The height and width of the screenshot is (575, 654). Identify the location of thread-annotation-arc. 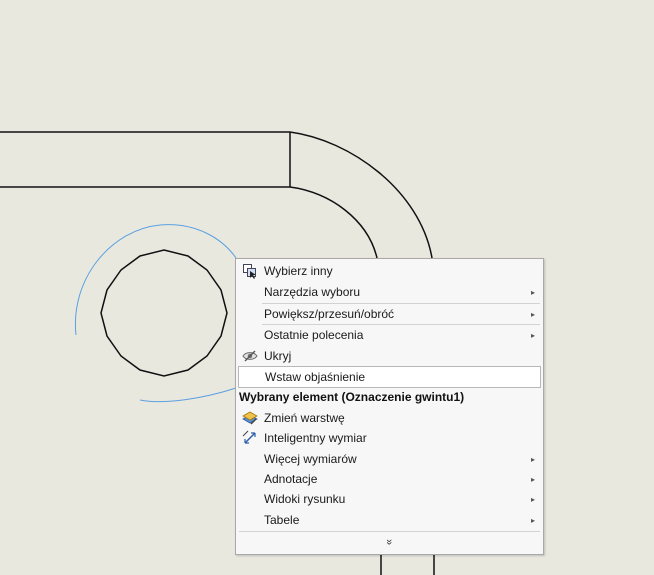
(155, 280).